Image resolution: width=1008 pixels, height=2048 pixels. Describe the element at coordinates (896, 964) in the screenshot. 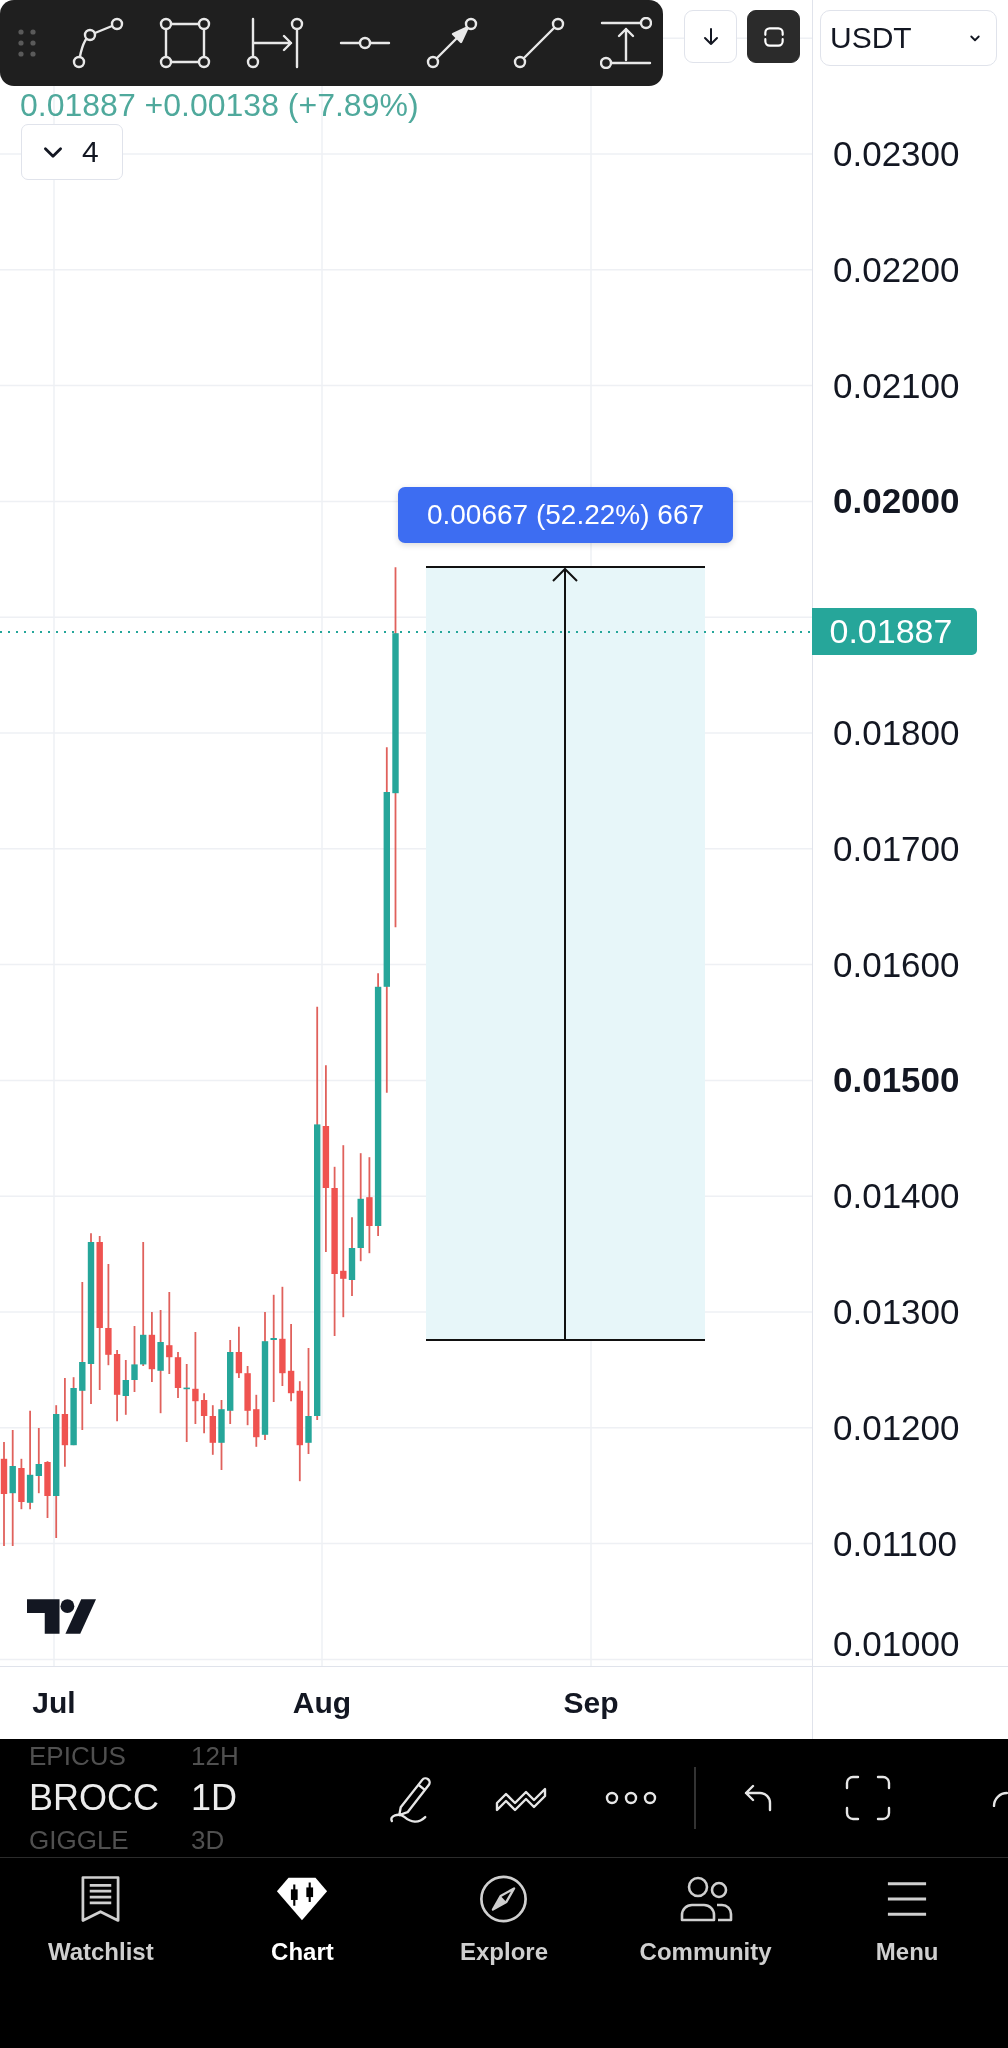

I see `price-label: 0.01600` at that location.